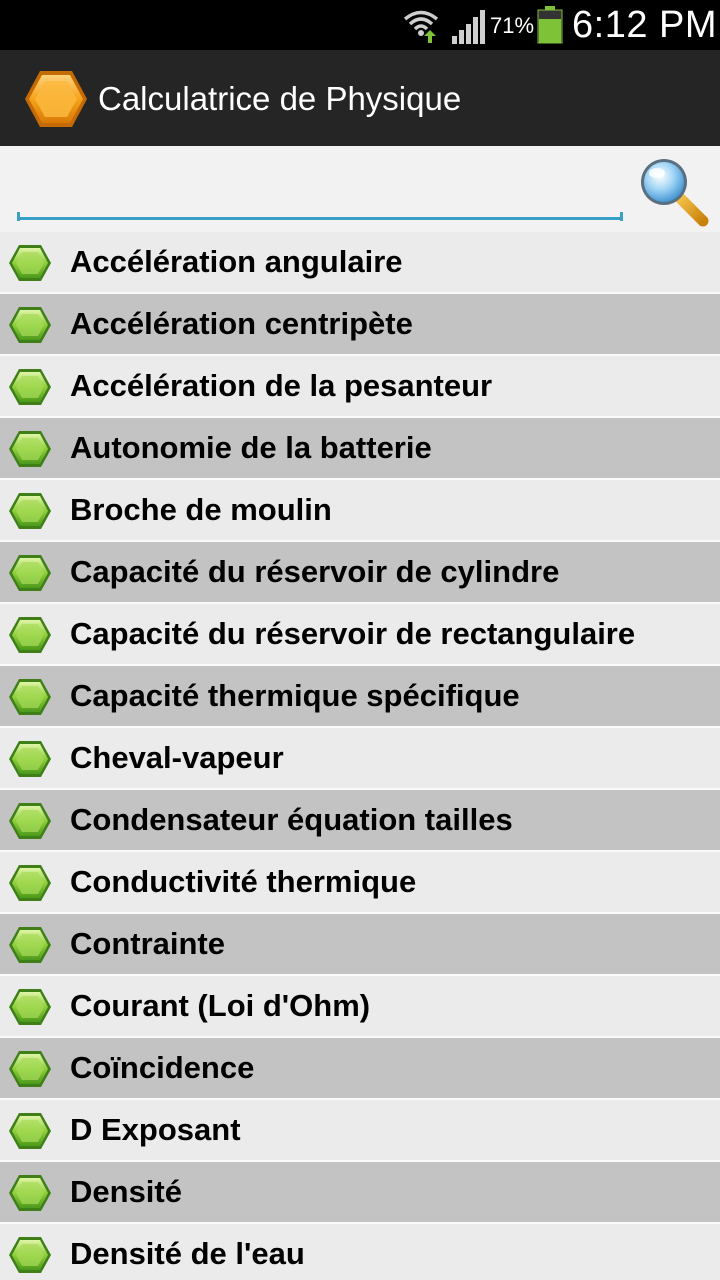 Image resolution: width=720 pixels, height=1280 pixels. Describe the element at coordinates (360, 945) in the screenshot. I see `list-item: Contrainte` at that location.